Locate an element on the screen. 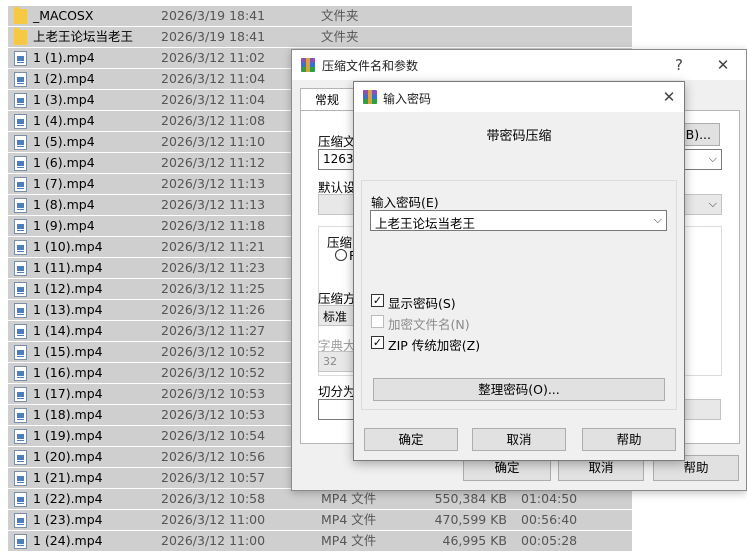 This screenshot has height=557, width=747. file-name: _MACOSX is located at coordinates (63, 15).